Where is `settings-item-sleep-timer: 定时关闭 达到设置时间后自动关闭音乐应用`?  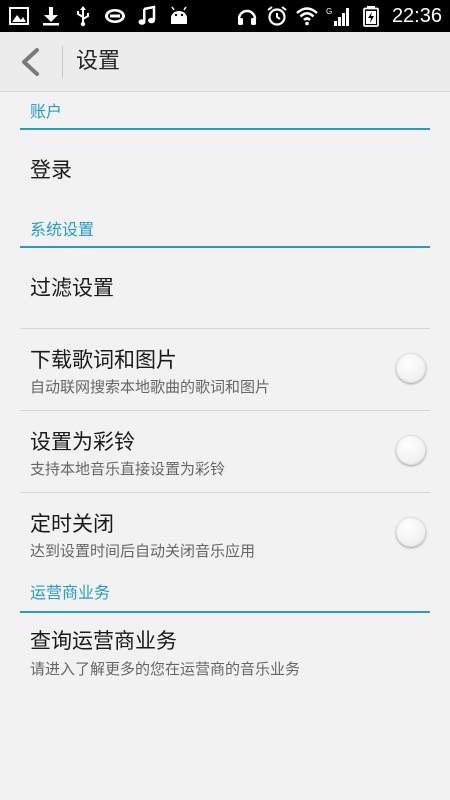
settings-item-sleep-timer: 定时关闭 达到设置时间后自动关闭音乐应用 is located at coordinates (225, 533).